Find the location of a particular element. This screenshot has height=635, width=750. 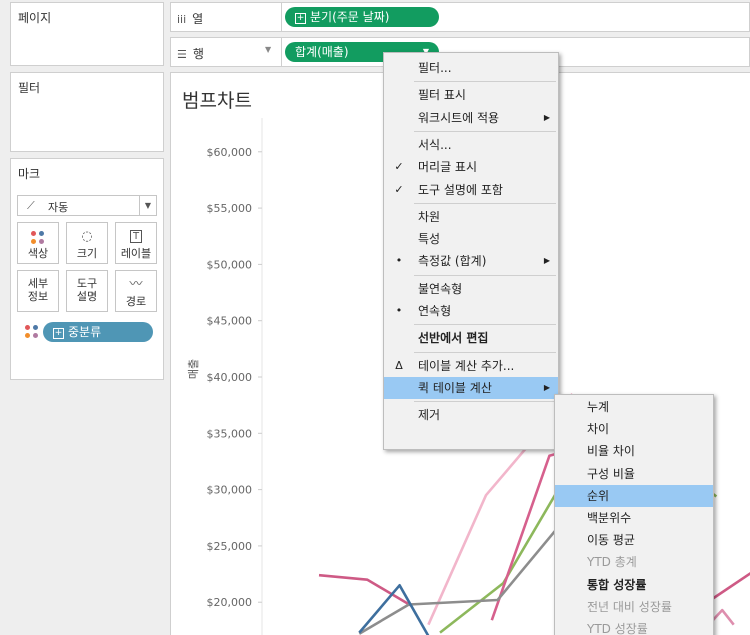

quick-calc-item-label: YTD 총계 is located at coordinates (612, 562).